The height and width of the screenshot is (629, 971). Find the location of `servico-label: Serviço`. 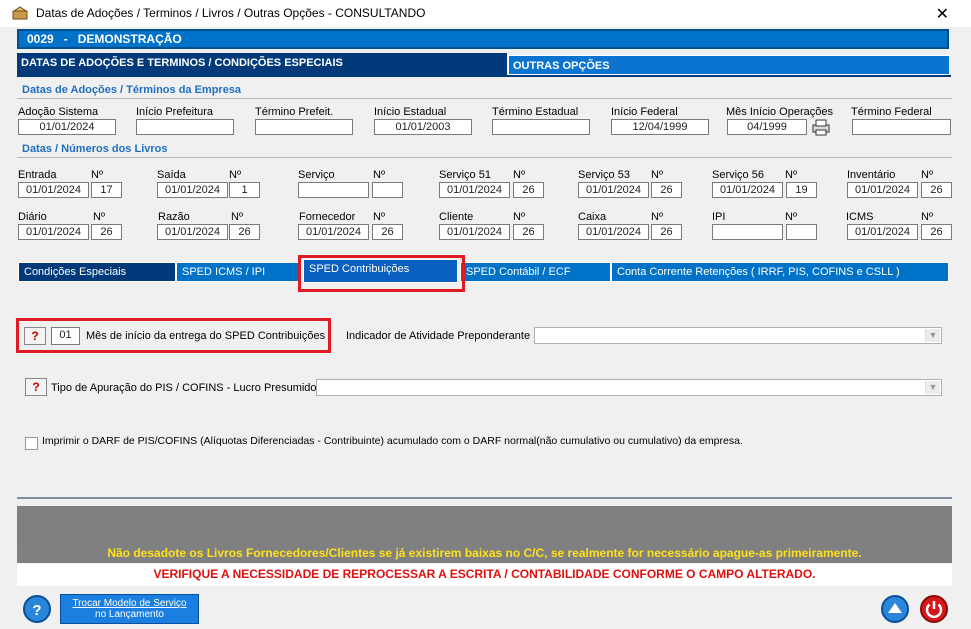

servico-label: Serviço is located at coordinates (316, 175).